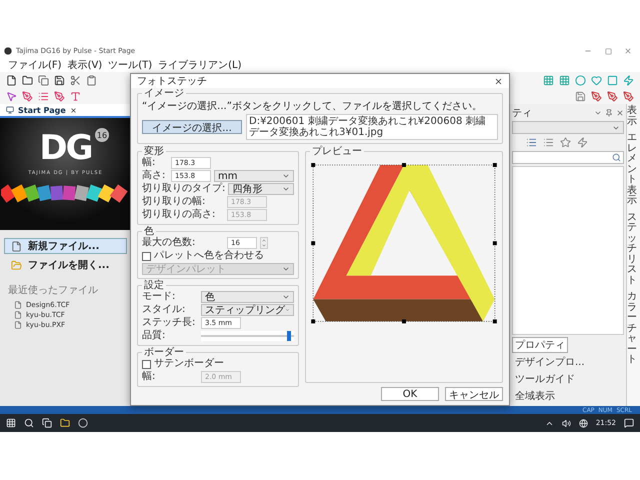 The height and width of the screenshot is (480, 640). Describe the element at coordinates (53, 291) in the screenshot. I see `recent-files-heading: 最近使ったファイル` at that location.